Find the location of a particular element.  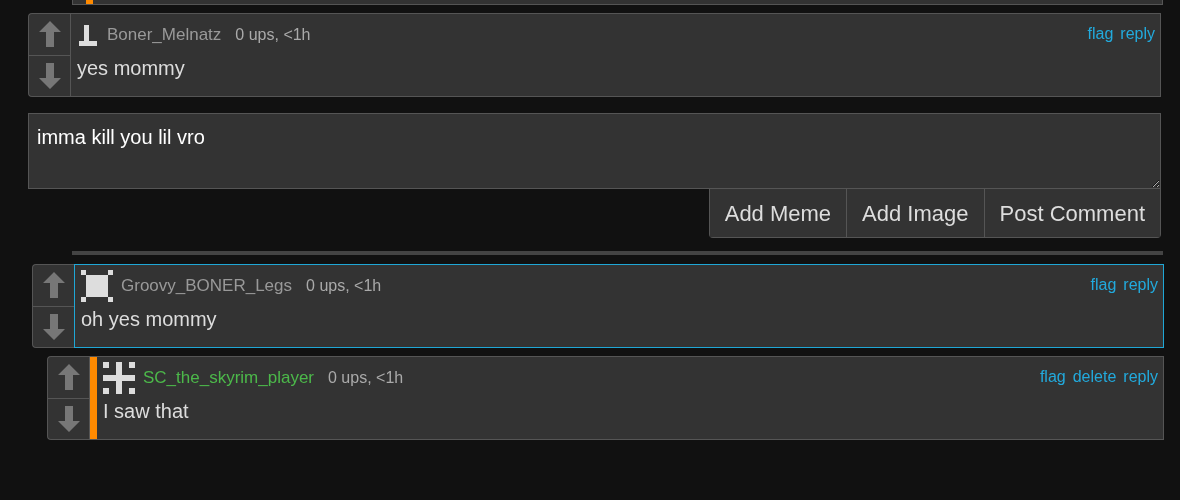

username: Groovy_BONER_Legs is located at coordinates (207, 286).